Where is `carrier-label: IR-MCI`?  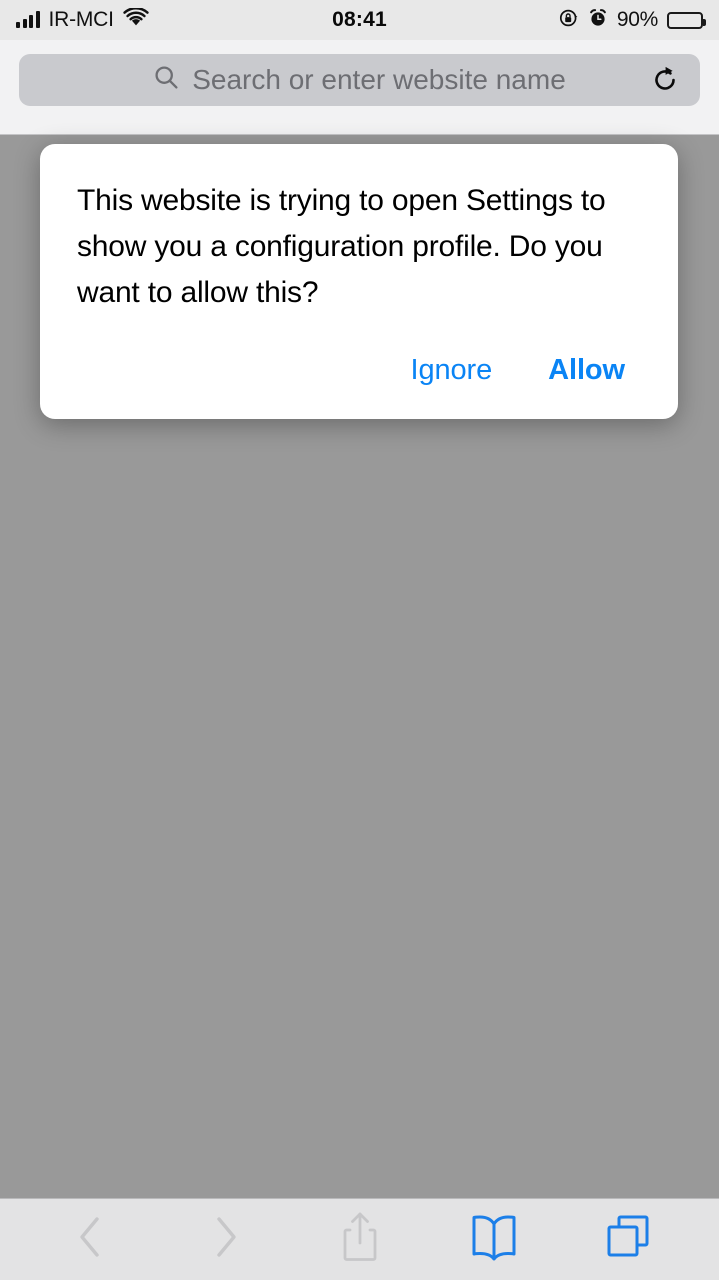
carrier-label: IR-MCI is located at coordinates (81, 19).